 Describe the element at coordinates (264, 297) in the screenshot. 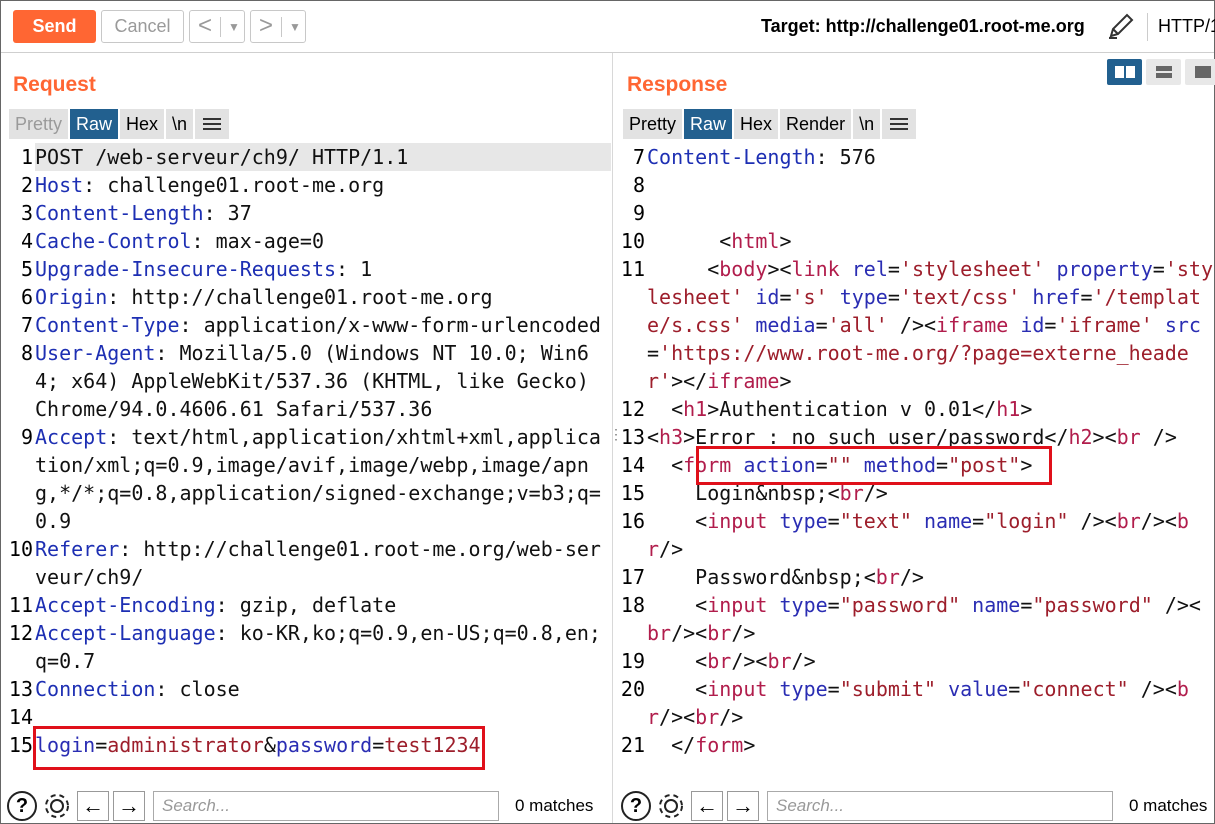

I see `line-content: Origin: http://challenge01.root-me.org` at that location.